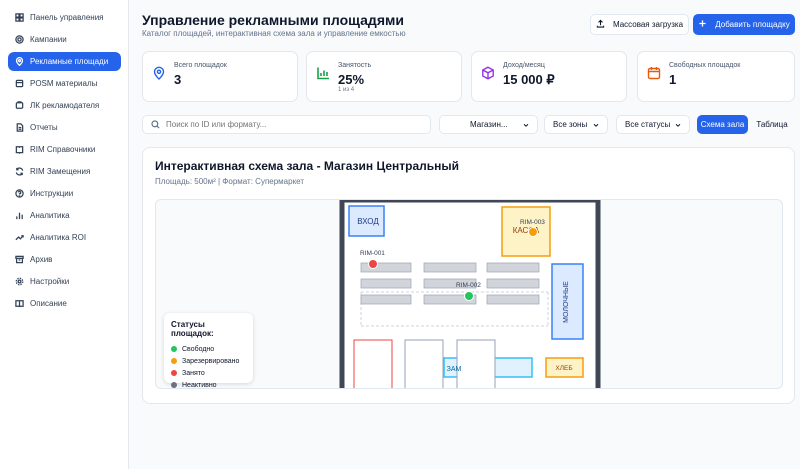 This screenshot has width=800, height=469. What do you see at coordinates (58, 237) in the screenshot?
I see `sidebar-item-label: Аналитика ROI` at bounding box center [58, 237].